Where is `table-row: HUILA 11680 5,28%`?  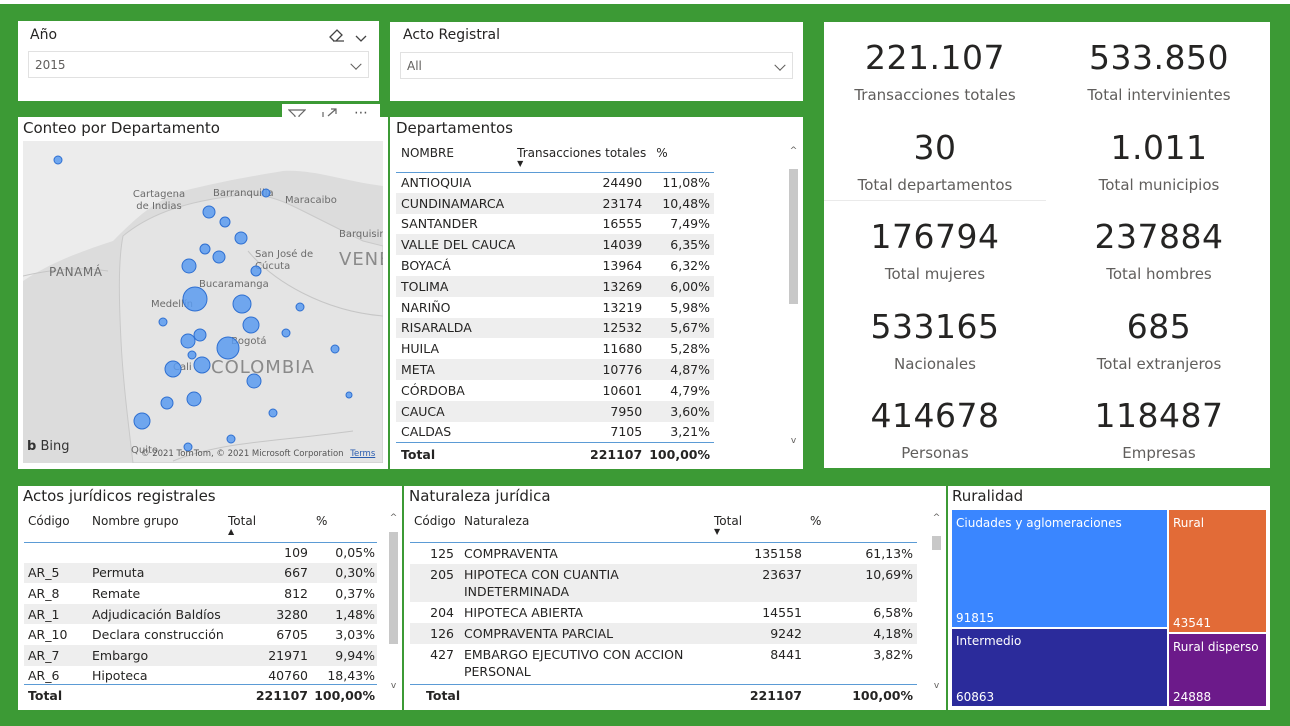 table-row: HUILA 11680 5,28% is located at coordinates (555, 349).